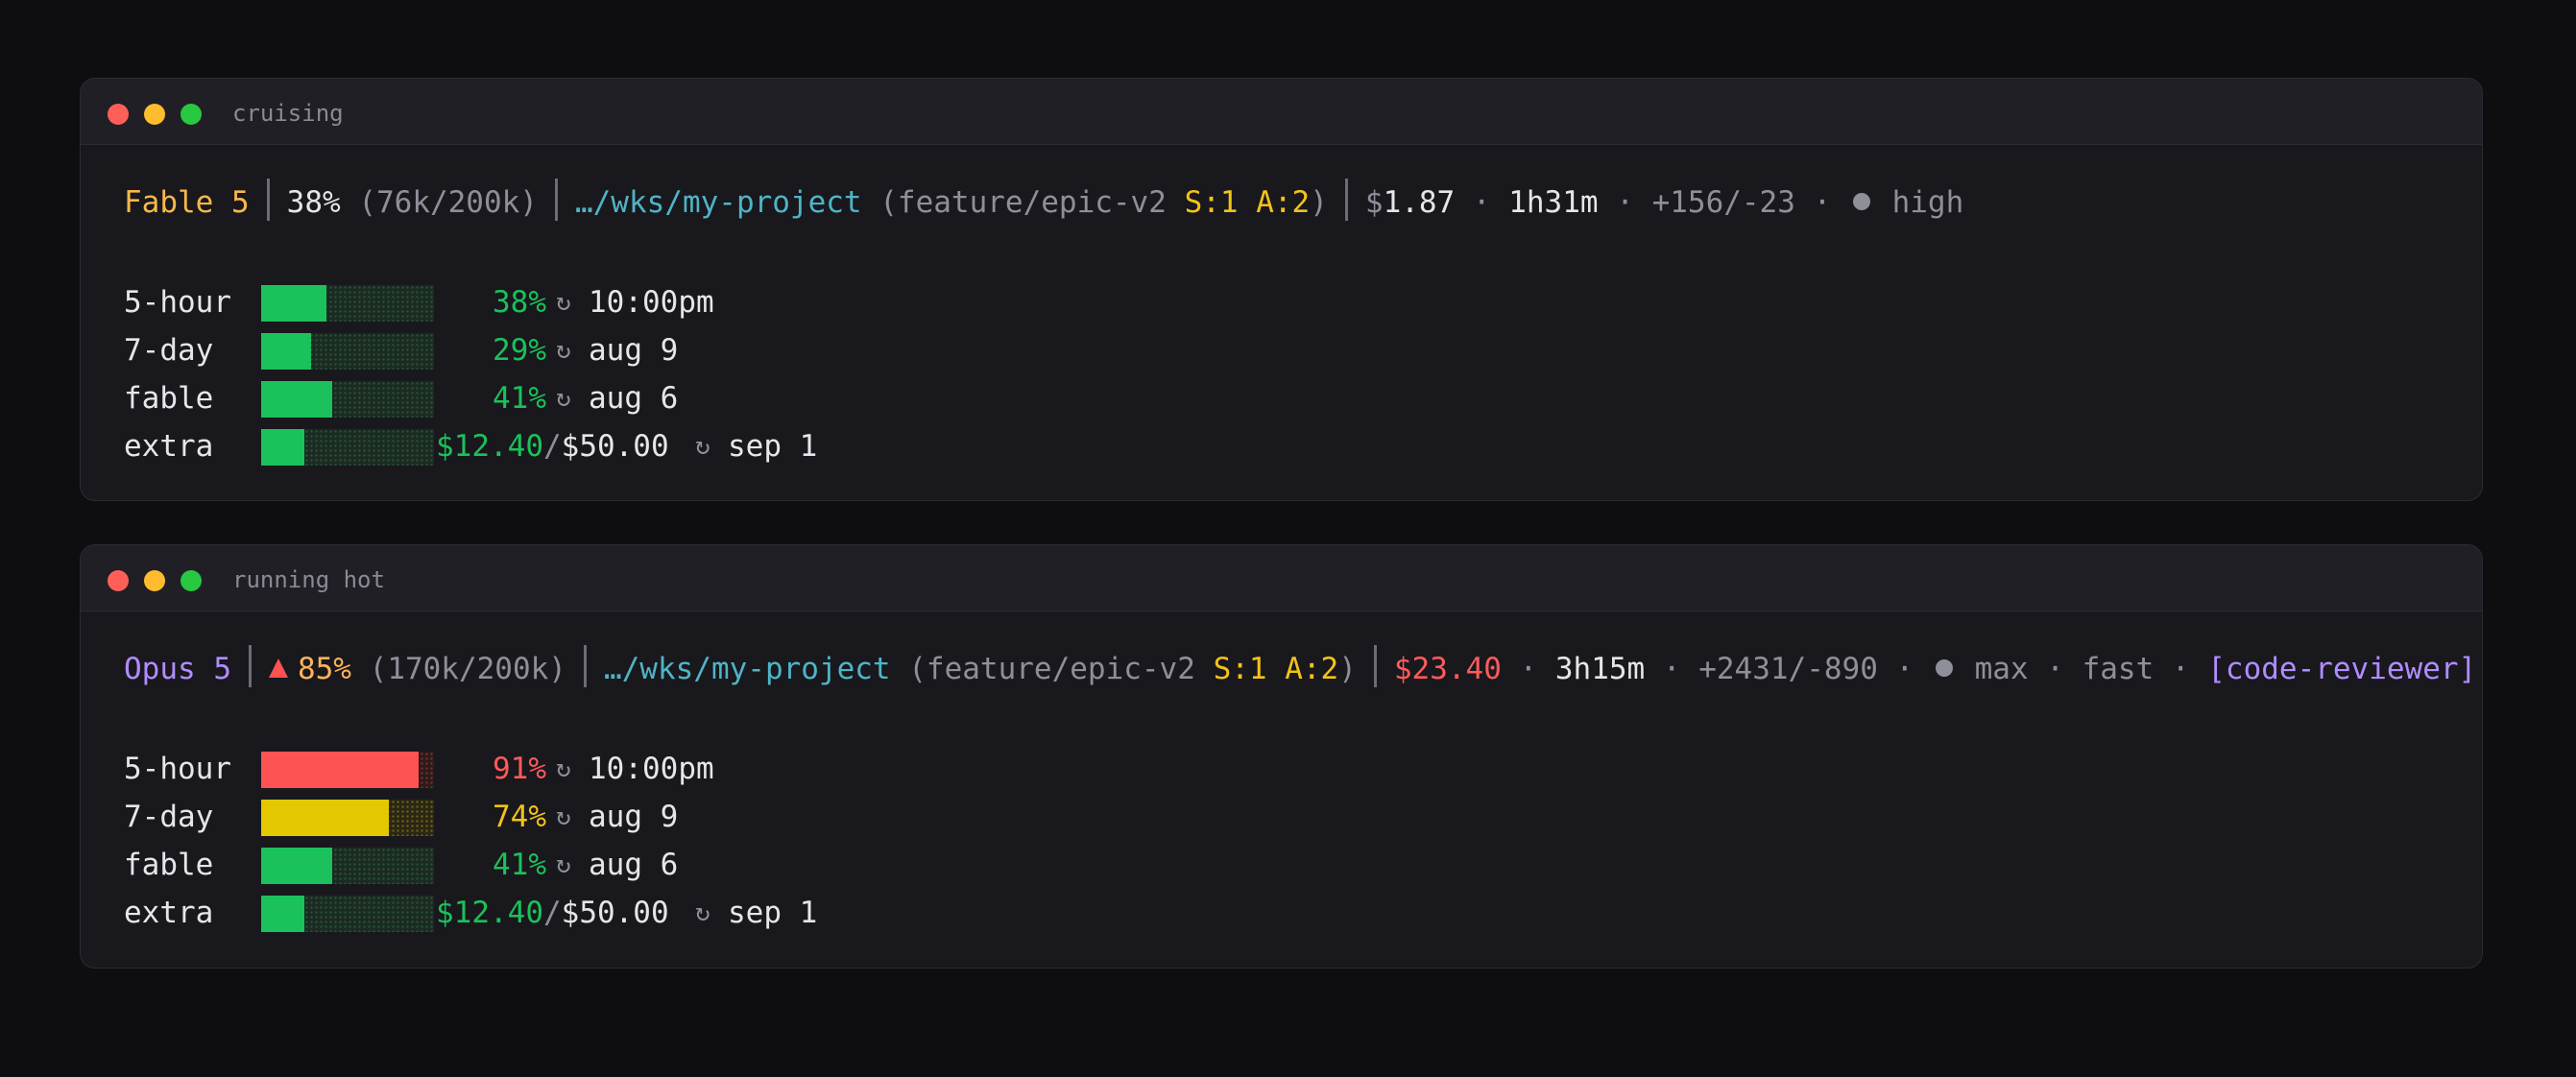 This screenshot has width=2576, height=1077. I want to click on limit-percent: 91%, so click(519, 769).